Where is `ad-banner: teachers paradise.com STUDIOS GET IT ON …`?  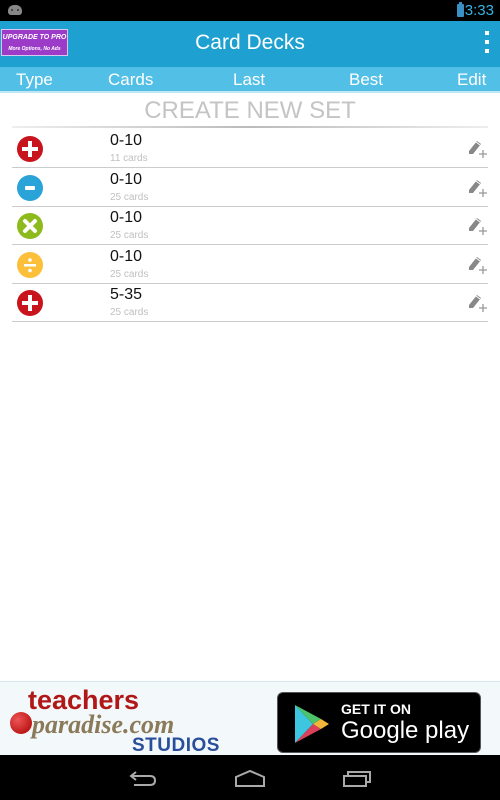
ad-banner: teachers paradise.com STUDIOS GET IT ON … is located at coordinates (250, 718).